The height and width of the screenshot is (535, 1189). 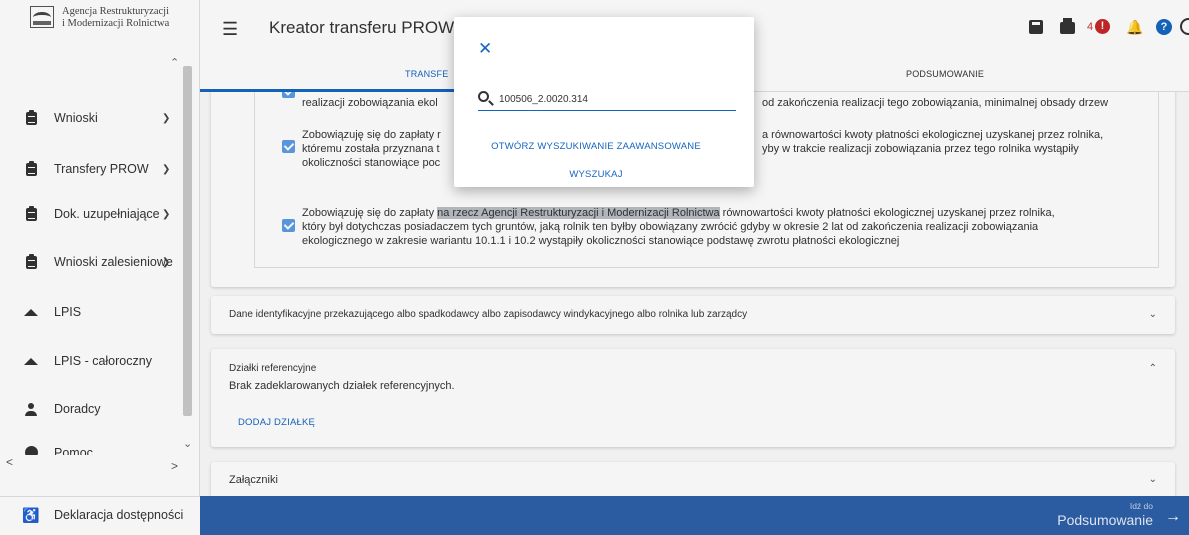 I want to click on sidebar-item-pomoc: Pomoc, so click(x=104, y=450).